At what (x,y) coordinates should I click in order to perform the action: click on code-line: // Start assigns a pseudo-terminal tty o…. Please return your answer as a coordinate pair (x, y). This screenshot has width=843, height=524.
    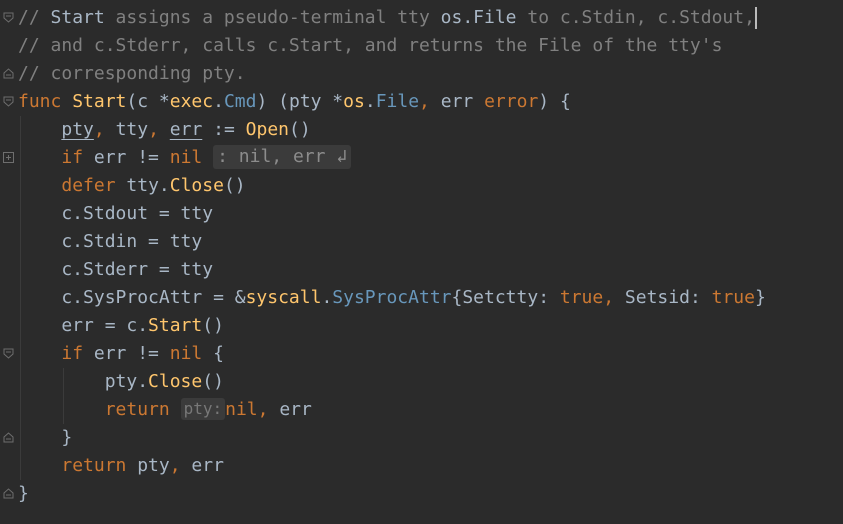
    Looking at the image, I should click on (392, 18).